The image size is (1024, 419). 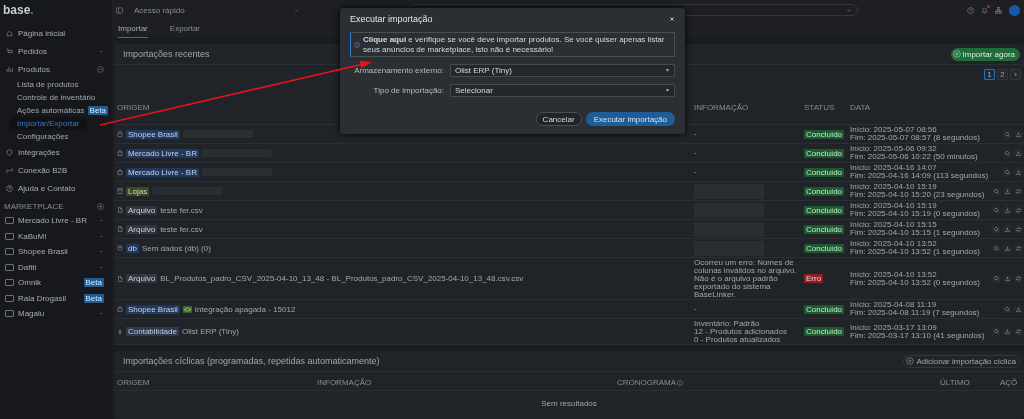 What do you see at coordinates (43, 136) in the screenshot?
I see `submenu-item: Configurações` at bounding box center [43, 136].